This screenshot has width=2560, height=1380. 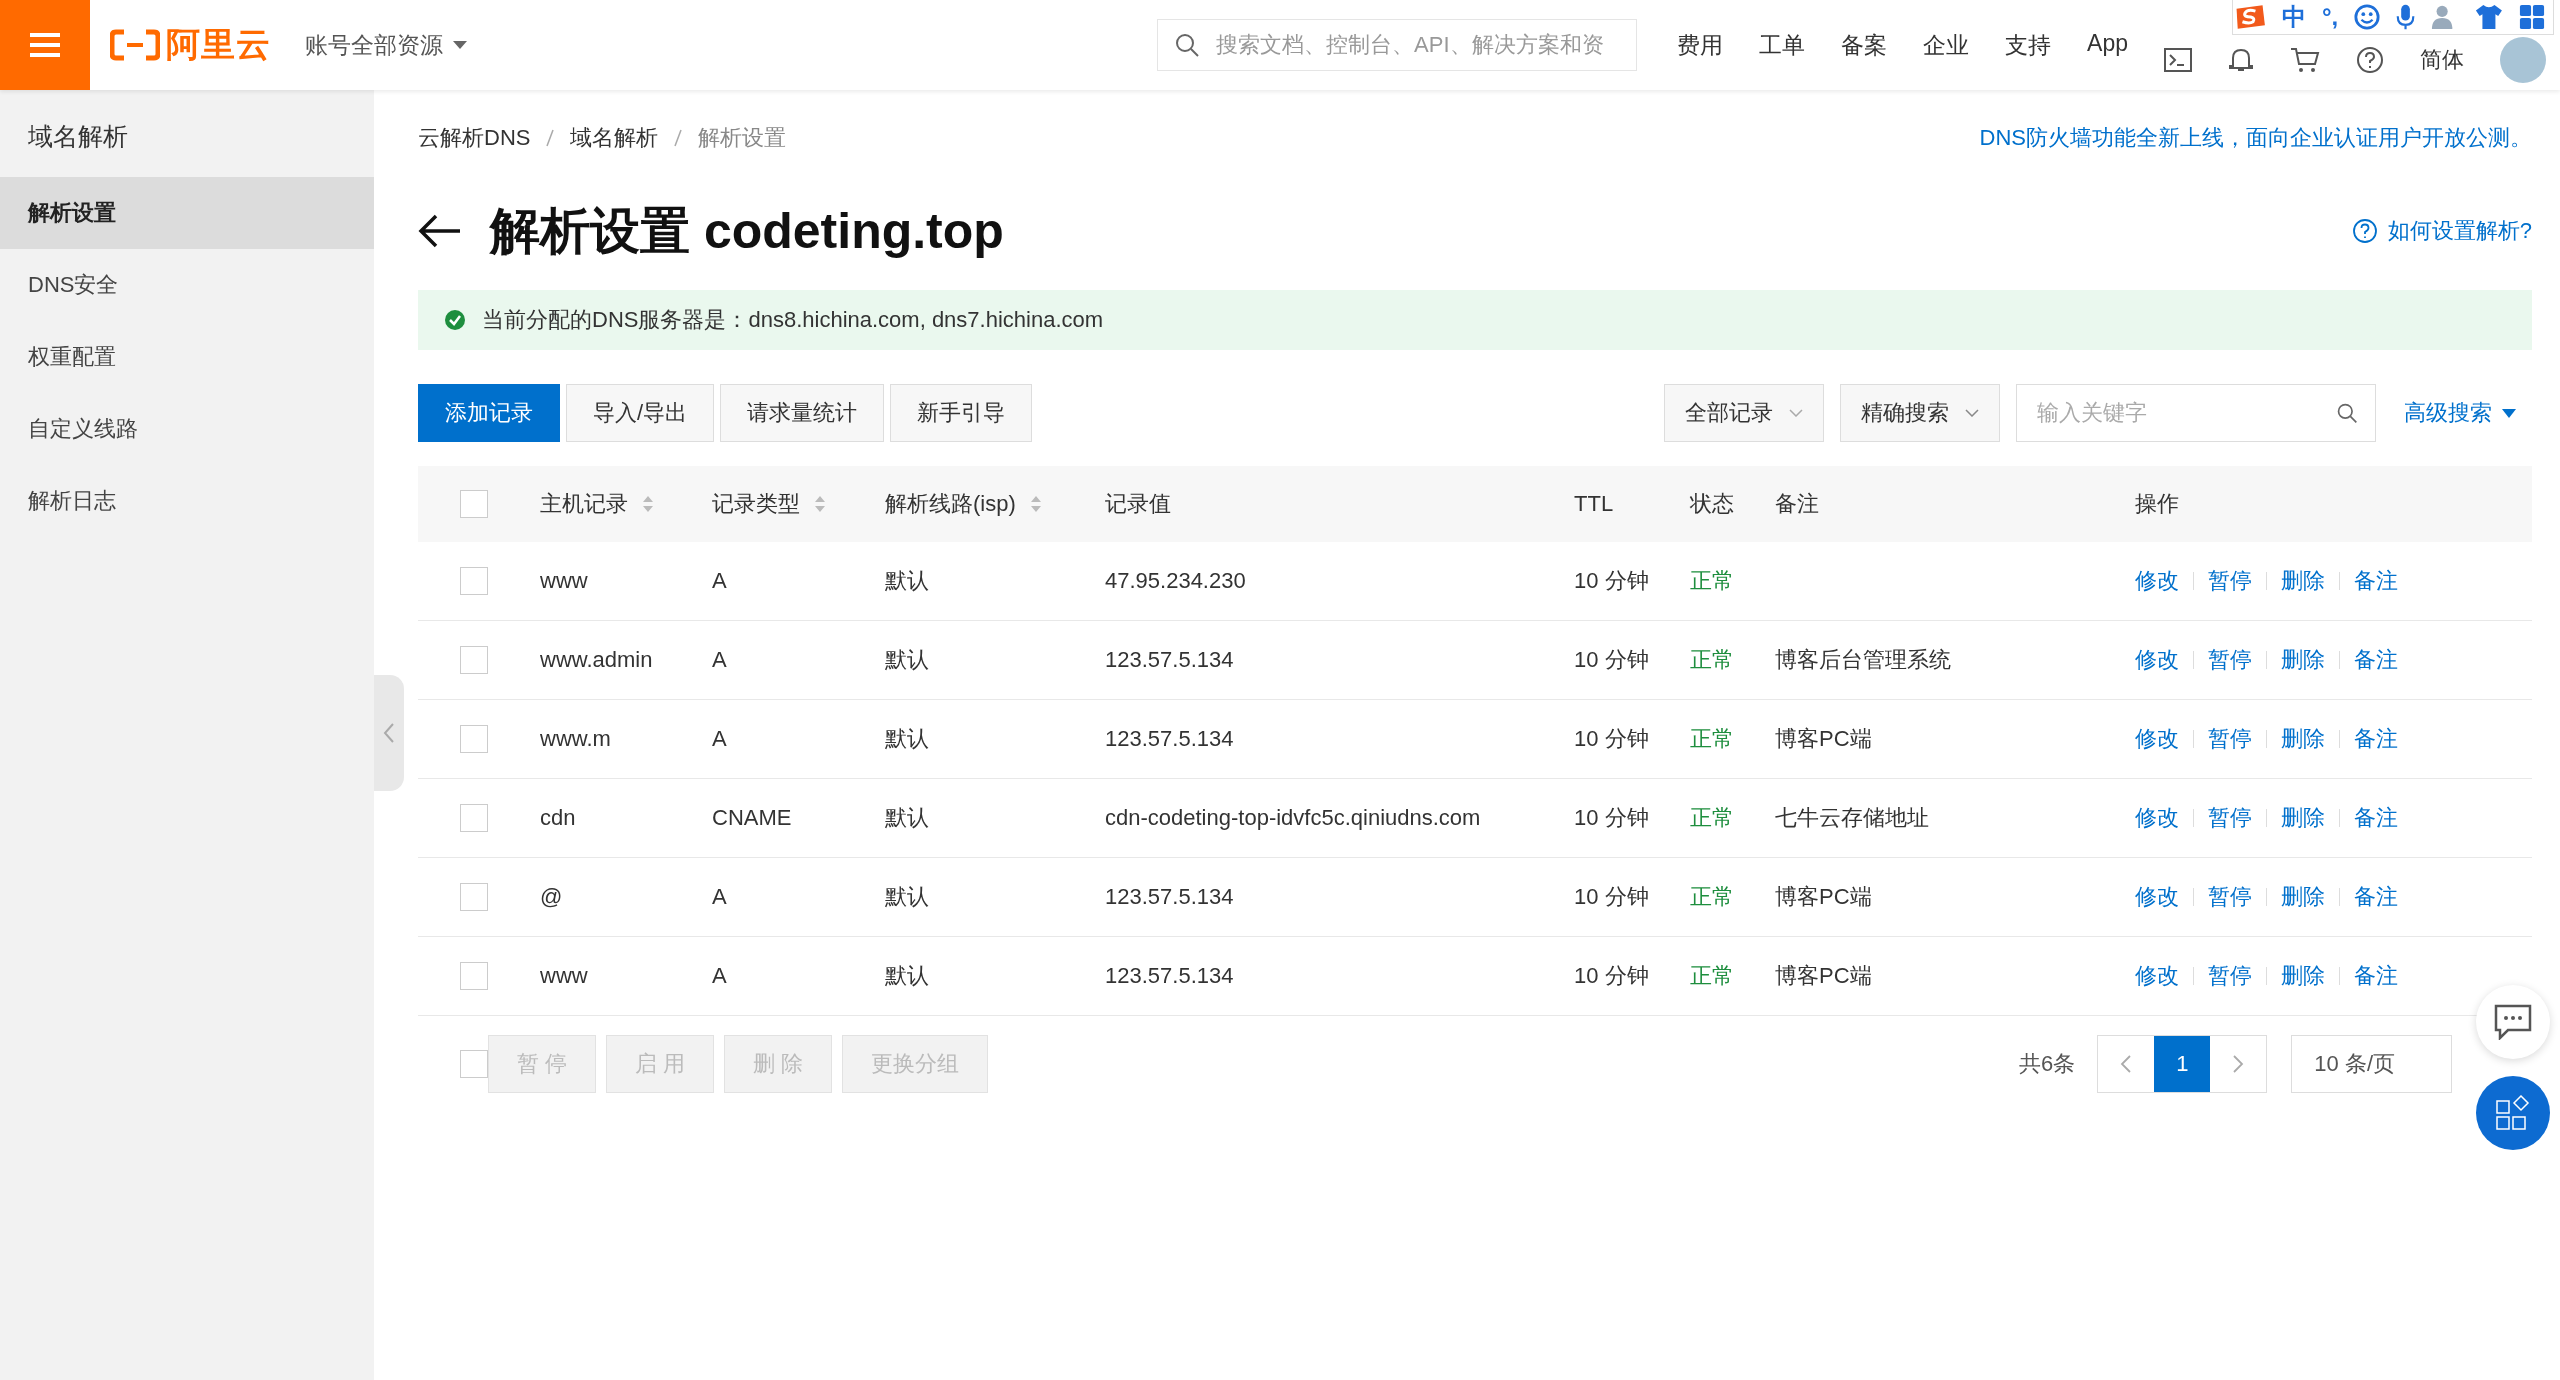 What do you see at coordinates (187, 429) in the screenshot?
I see `sidebar-item: 自定义线路` at bounding box center [187, 429].